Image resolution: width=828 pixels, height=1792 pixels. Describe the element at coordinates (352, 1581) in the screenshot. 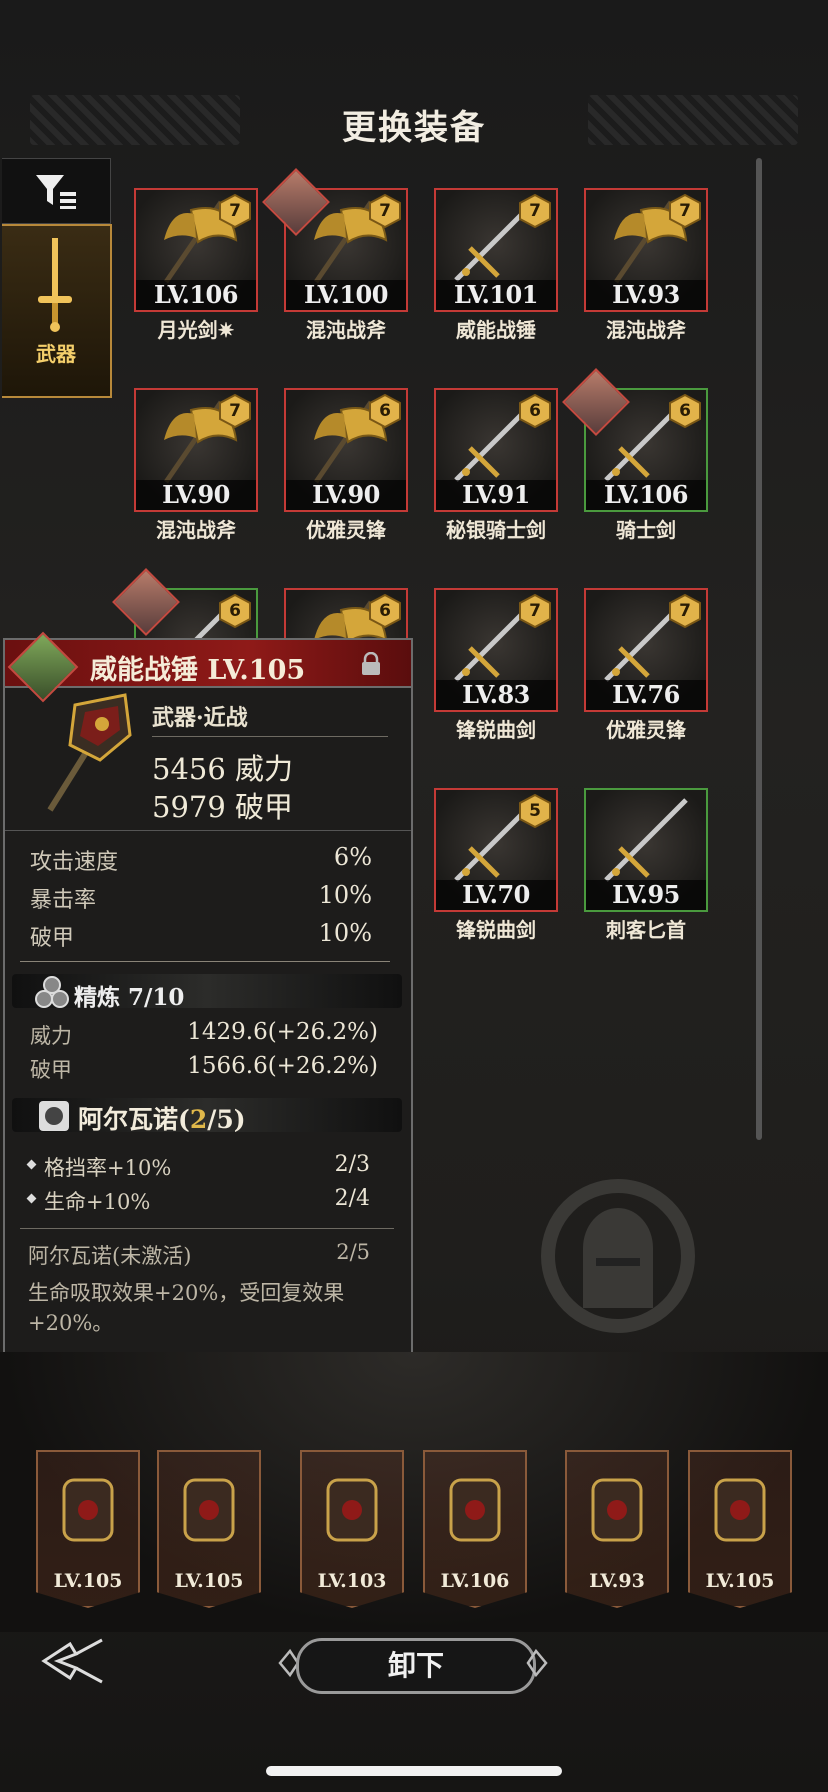

I see `equipped-slot-level: LV.103` at that location.